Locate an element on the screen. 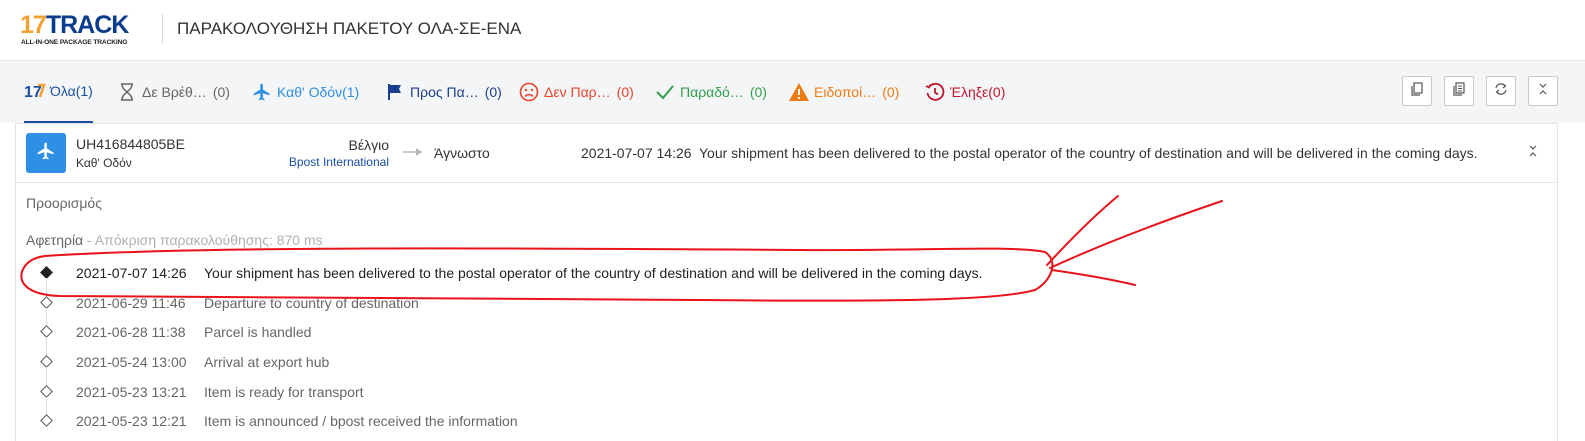  tab-delivered: Παραδό… (0) is located at coordinates (710, 92).